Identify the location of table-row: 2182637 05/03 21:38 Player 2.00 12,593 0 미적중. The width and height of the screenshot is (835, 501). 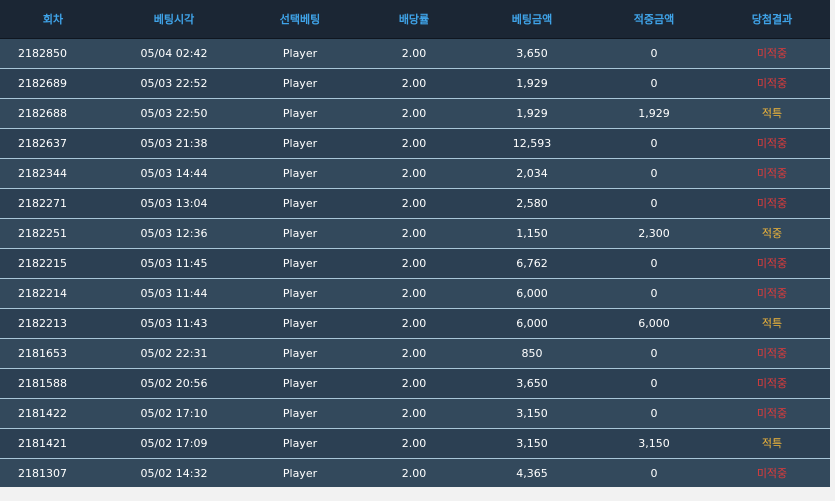
(415, 143).